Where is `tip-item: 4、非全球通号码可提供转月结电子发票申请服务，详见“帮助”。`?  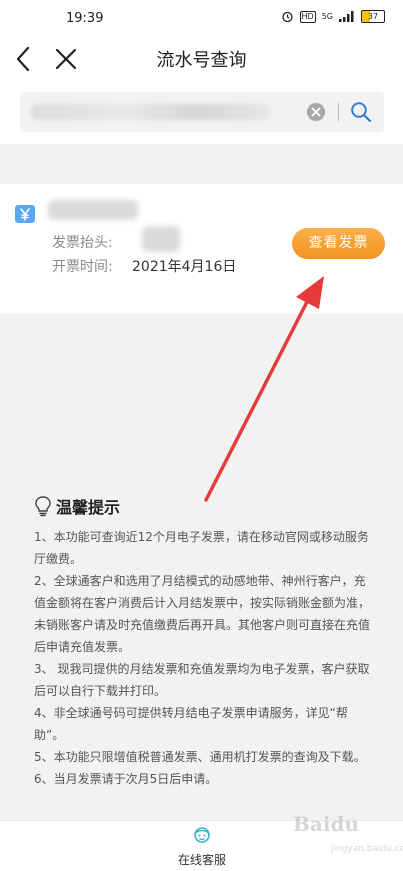 tip-item: 4、非全球通号码可提供转月结电子发票申请服务，详见“帮助”。 is located at coordinates (191, 724).